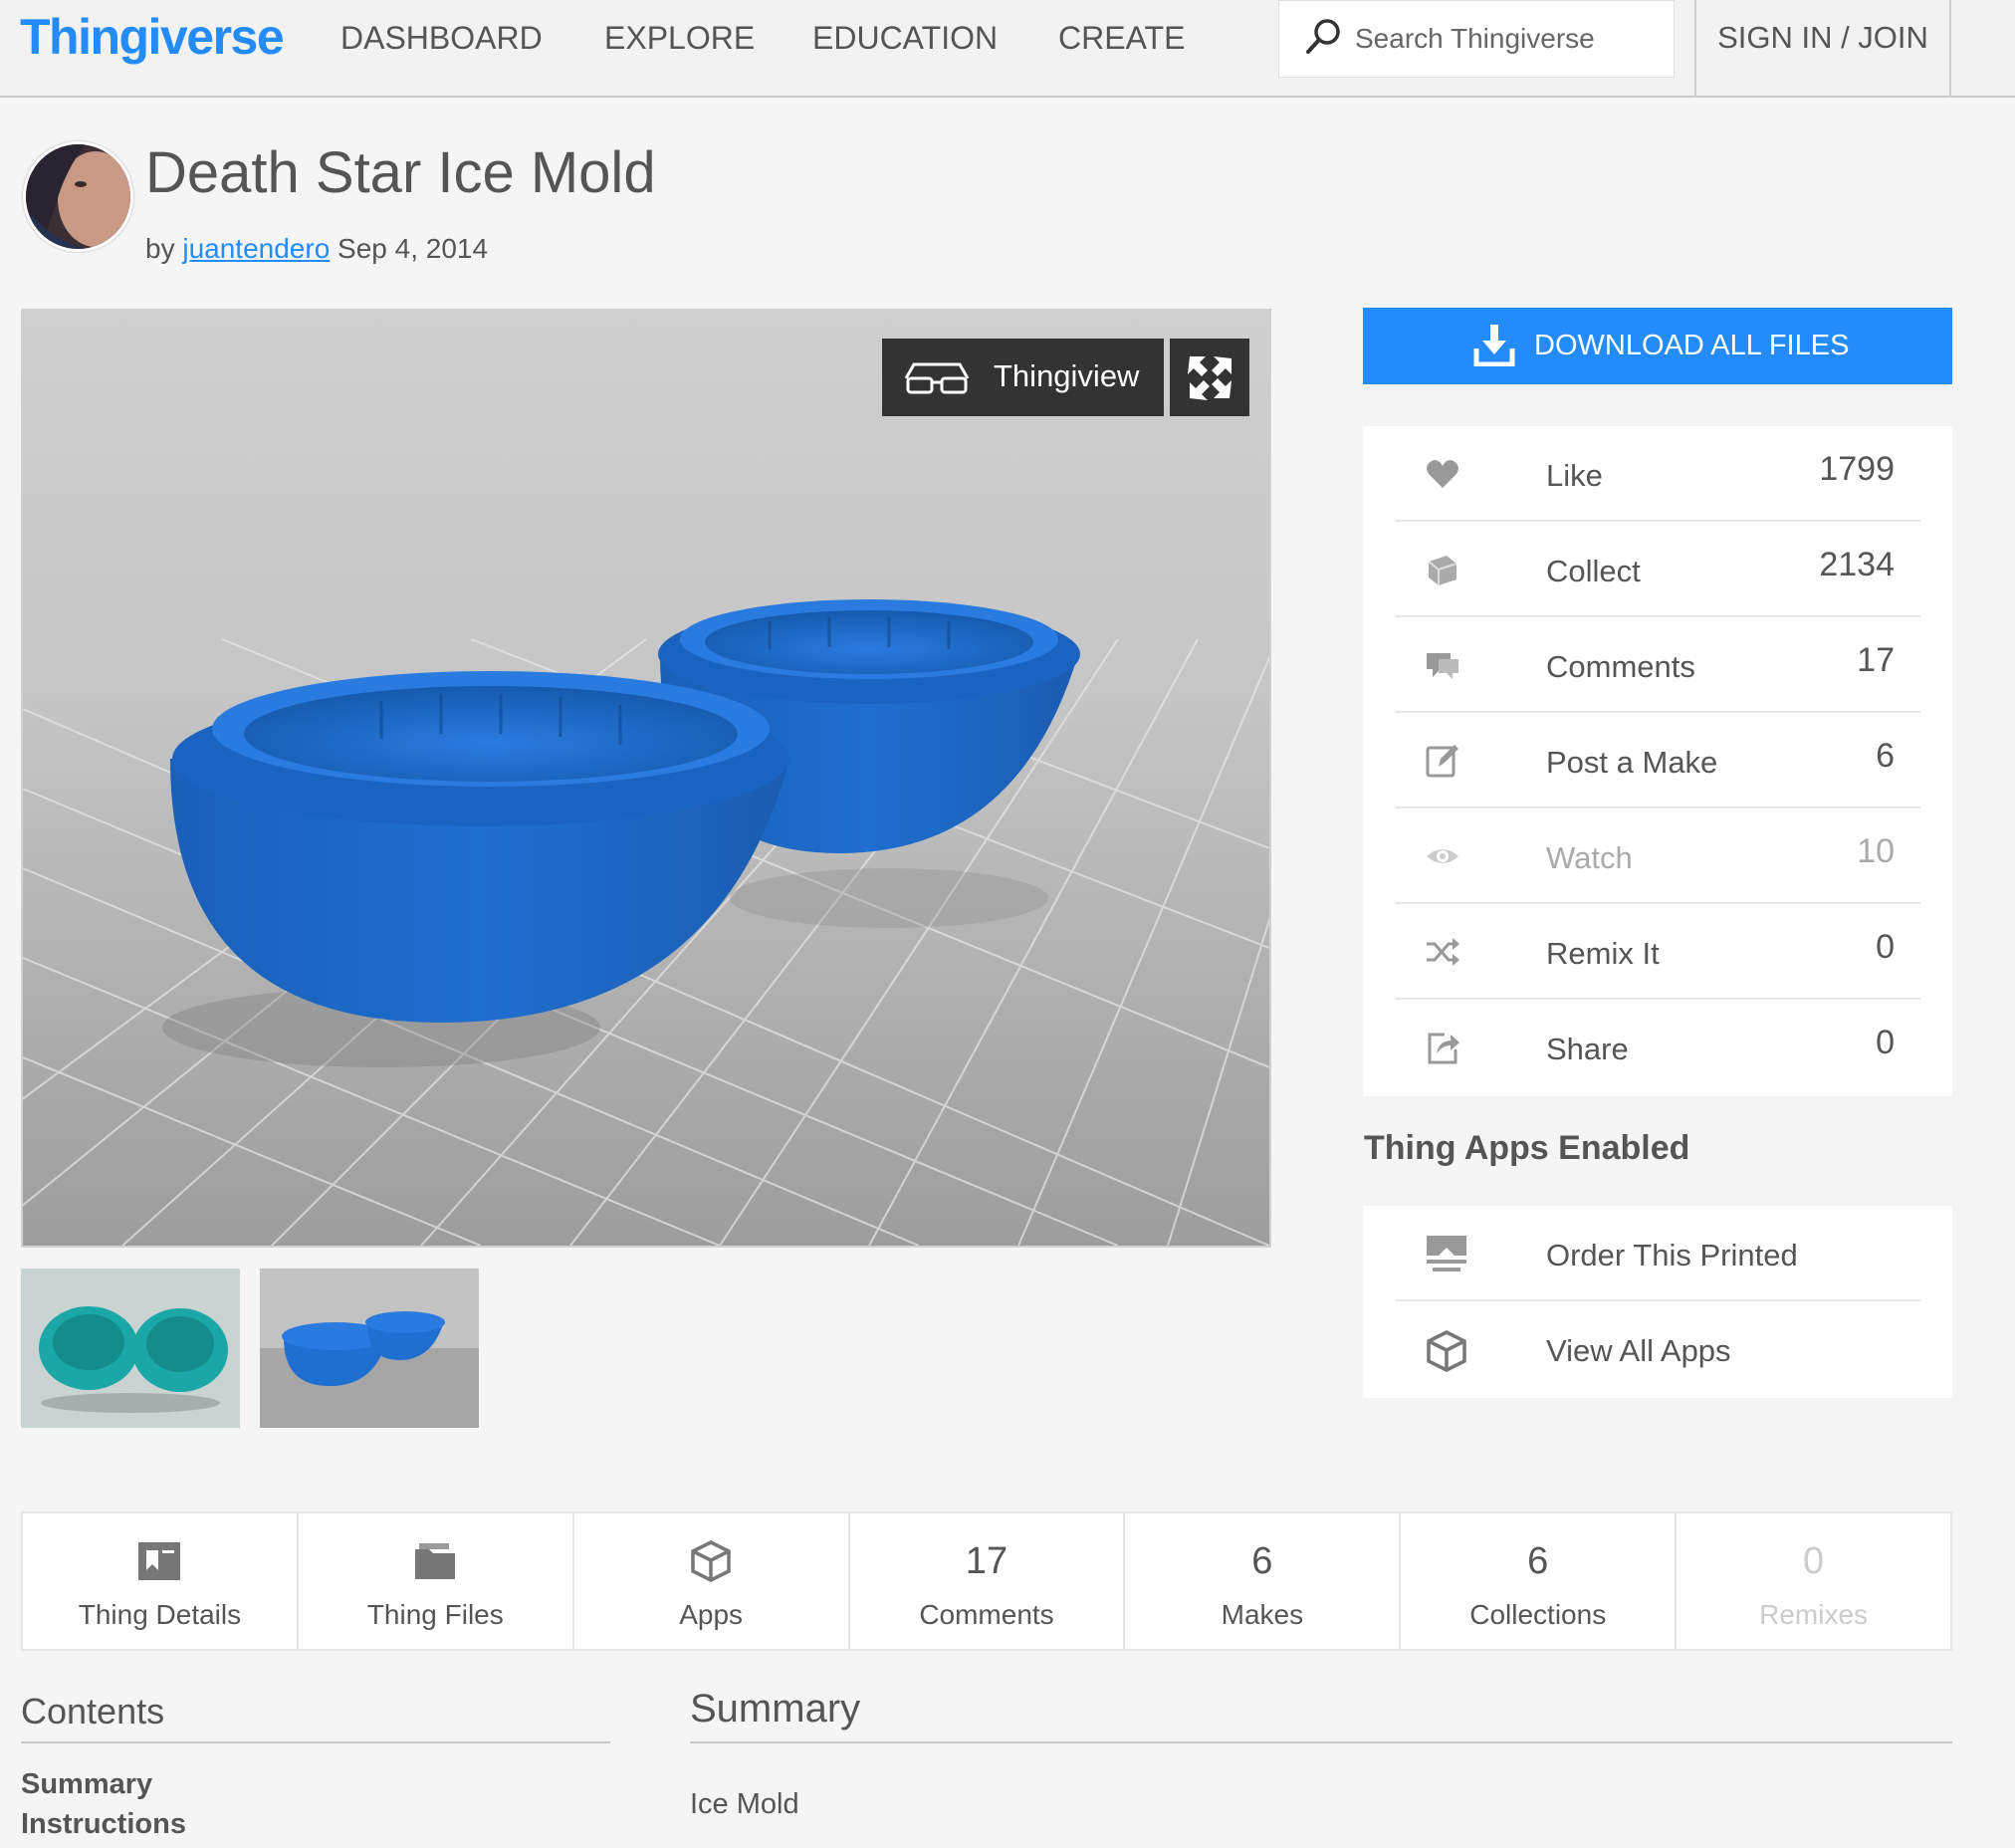 The height and width of the screenshot is (1848, 2015). Describe the element at coordinates (1442, 474) in the screenshot. I see `heart-icon` at that location.